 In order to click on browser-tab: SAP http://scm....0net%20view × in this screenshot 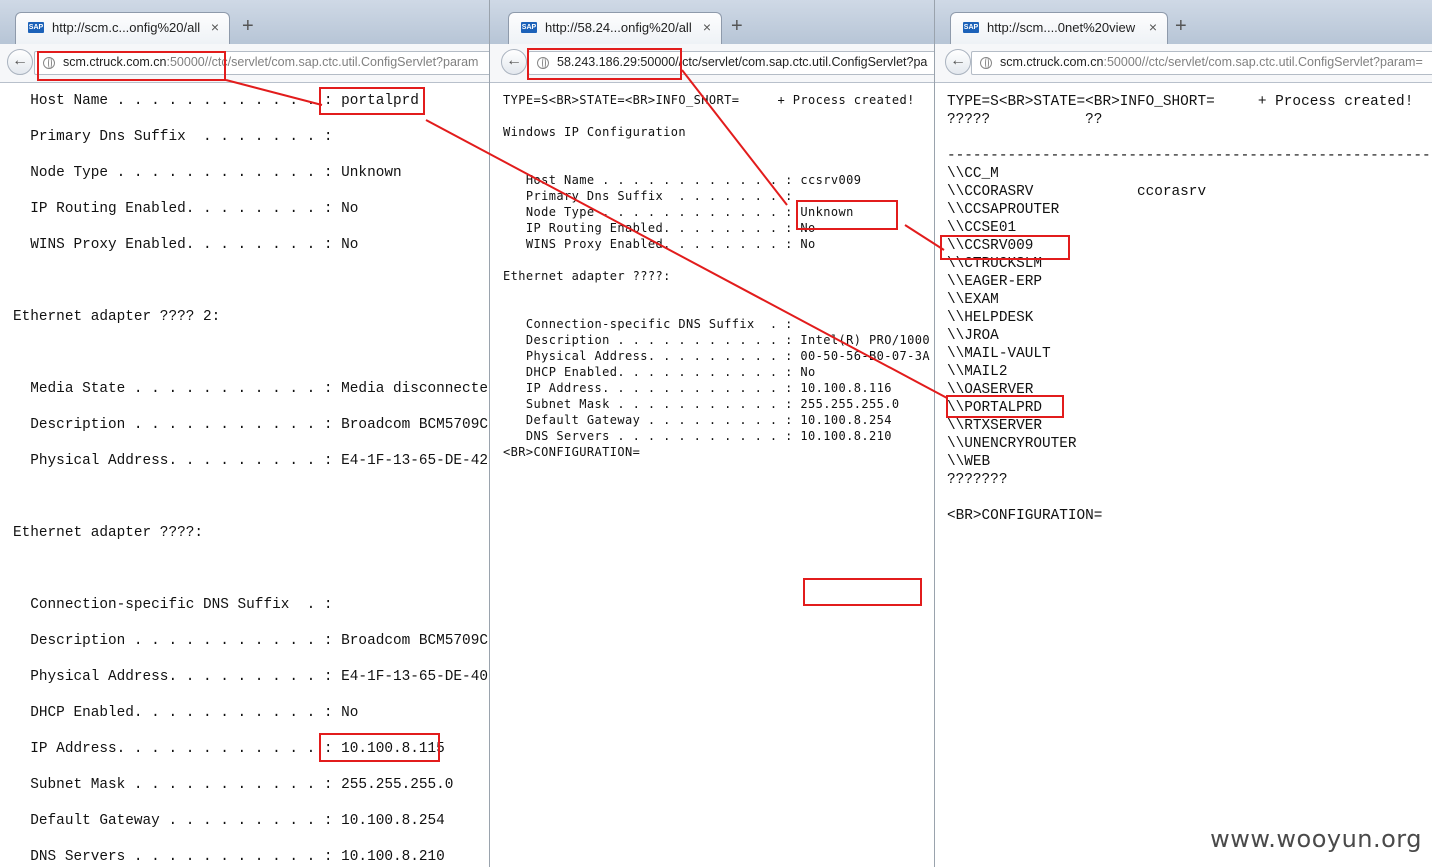, I will do `click(1059, 28)`.